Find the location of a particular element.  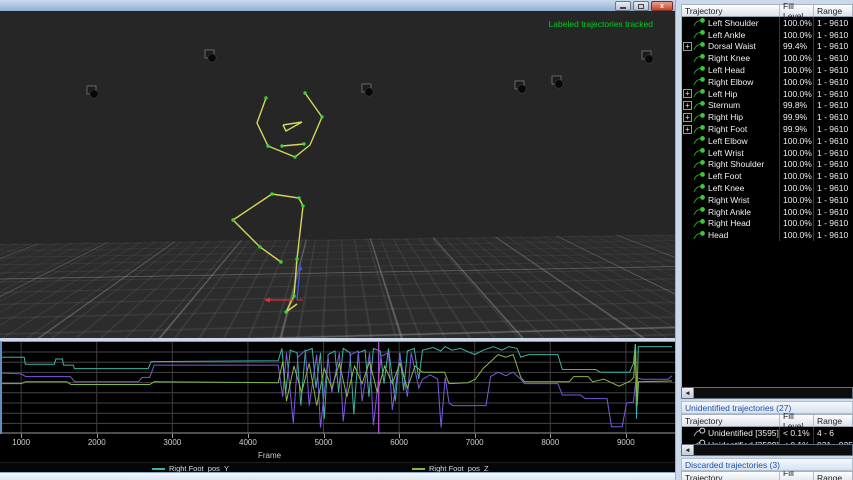

trajectory-name: Right Foot is located at coordinates (728, 129).